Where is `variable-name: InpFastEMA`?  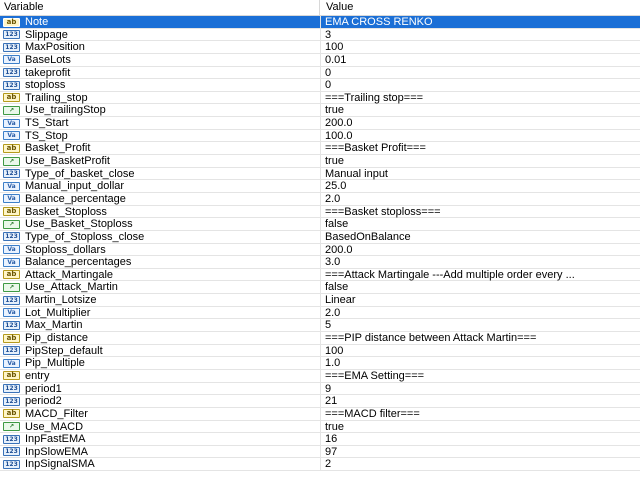 variable-name: InpFastEMA is located at coordinates (55, 439).